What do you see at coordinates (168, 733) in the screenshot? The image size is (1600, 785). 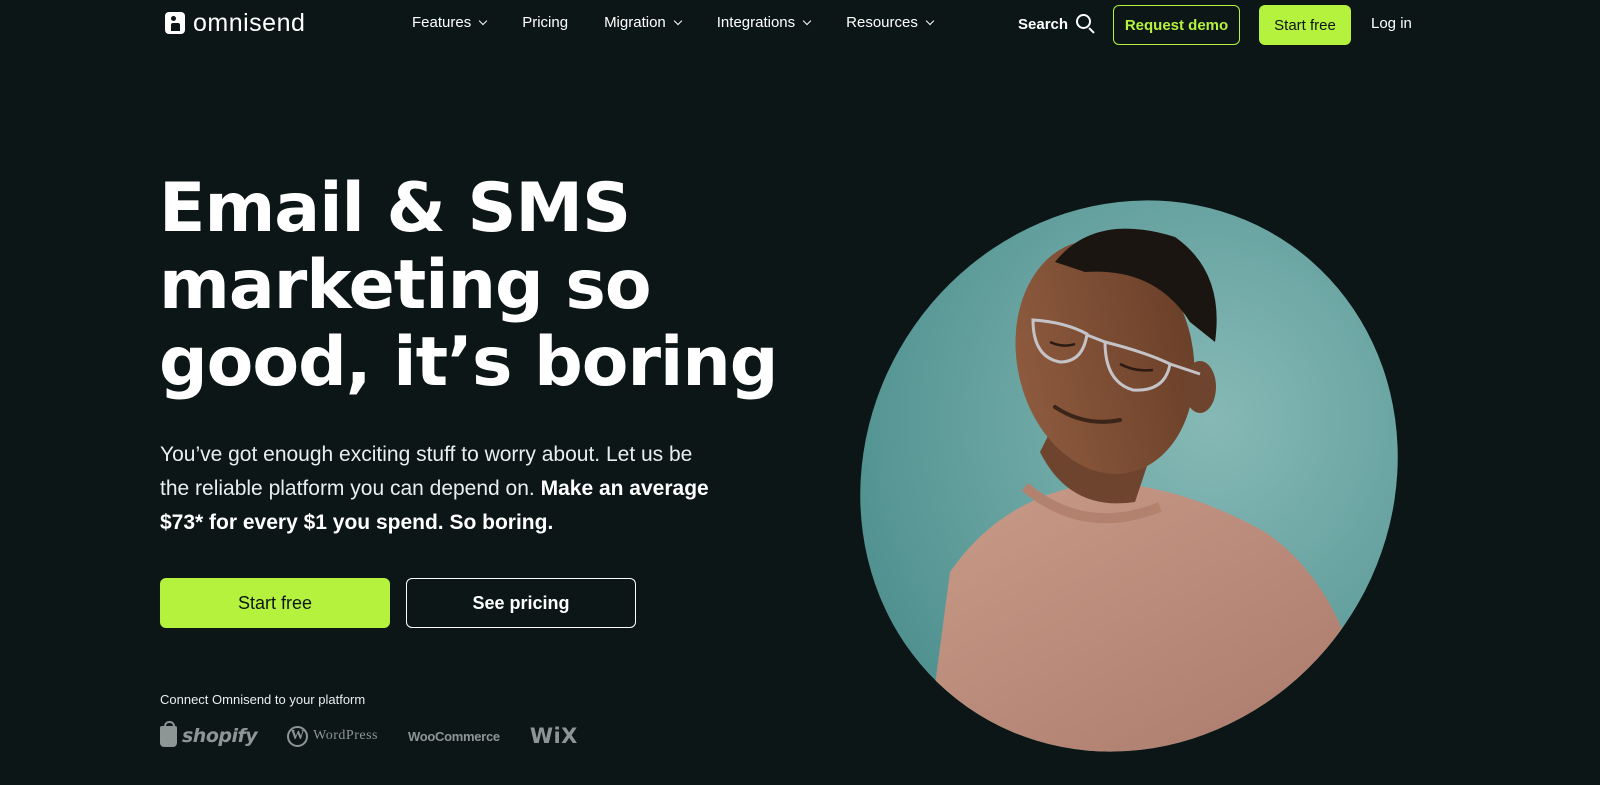 I see `shopify-bag-icon` at bounding box center [168, 733].